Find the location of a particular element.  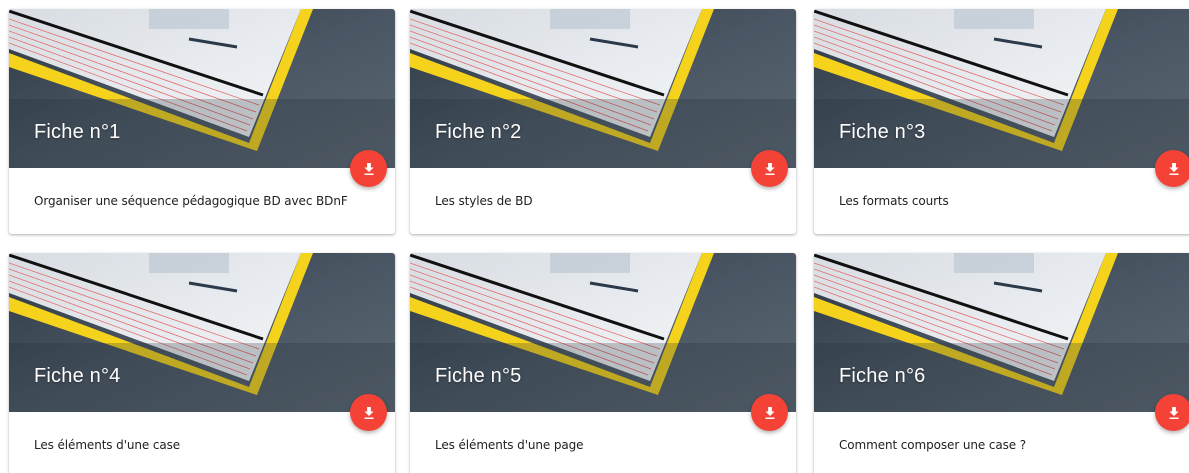

card-description: Les styles de BD is located at coordinates (603, 201).